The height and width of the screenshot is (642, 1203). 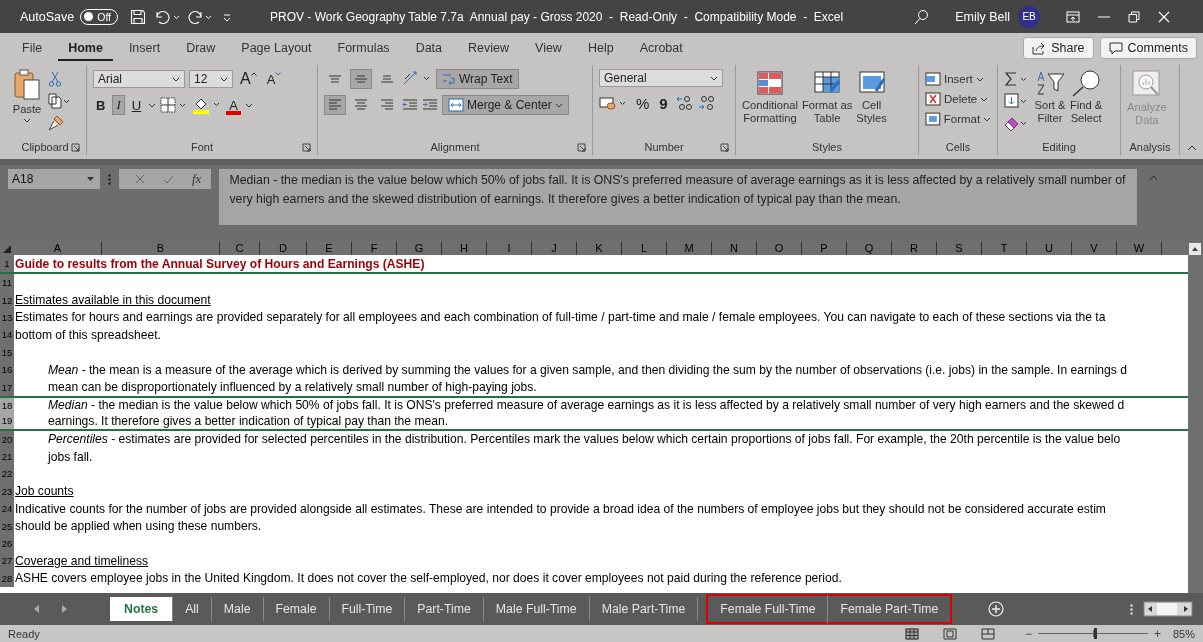 What do you see at coordinates (220, 263) in the screenshot?
I see `cell-text: Guide to results from the Annual Survey of Hours and Earnings (ASHE)` at bounding box center [220, 263].